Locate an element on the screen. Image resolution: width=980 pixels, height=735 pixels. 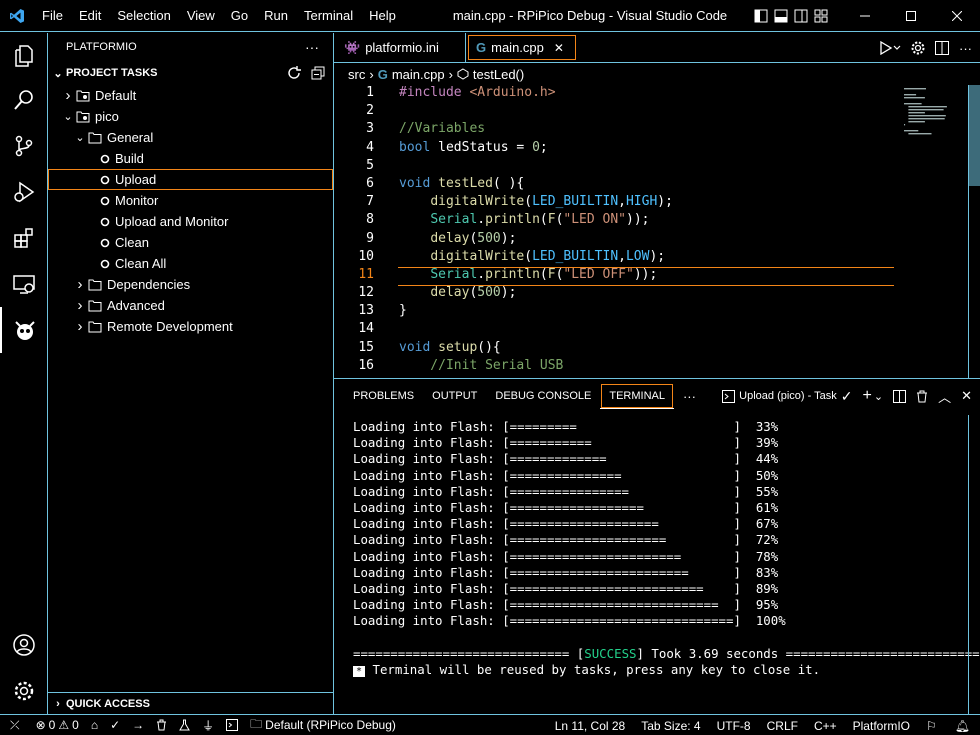
code-line: 9 delay(500); is located at coordinates (657, 240).